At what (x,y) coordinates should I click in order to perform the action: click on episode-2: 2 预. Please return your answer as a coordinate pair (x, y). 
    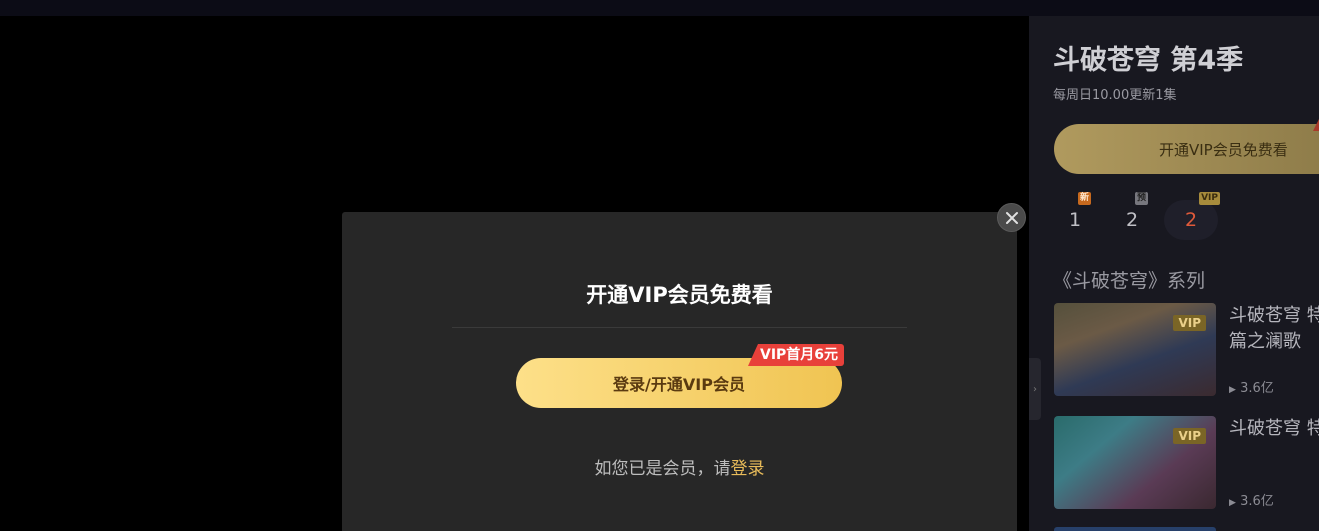
    Looking at the image, I should click on (1132, 216).